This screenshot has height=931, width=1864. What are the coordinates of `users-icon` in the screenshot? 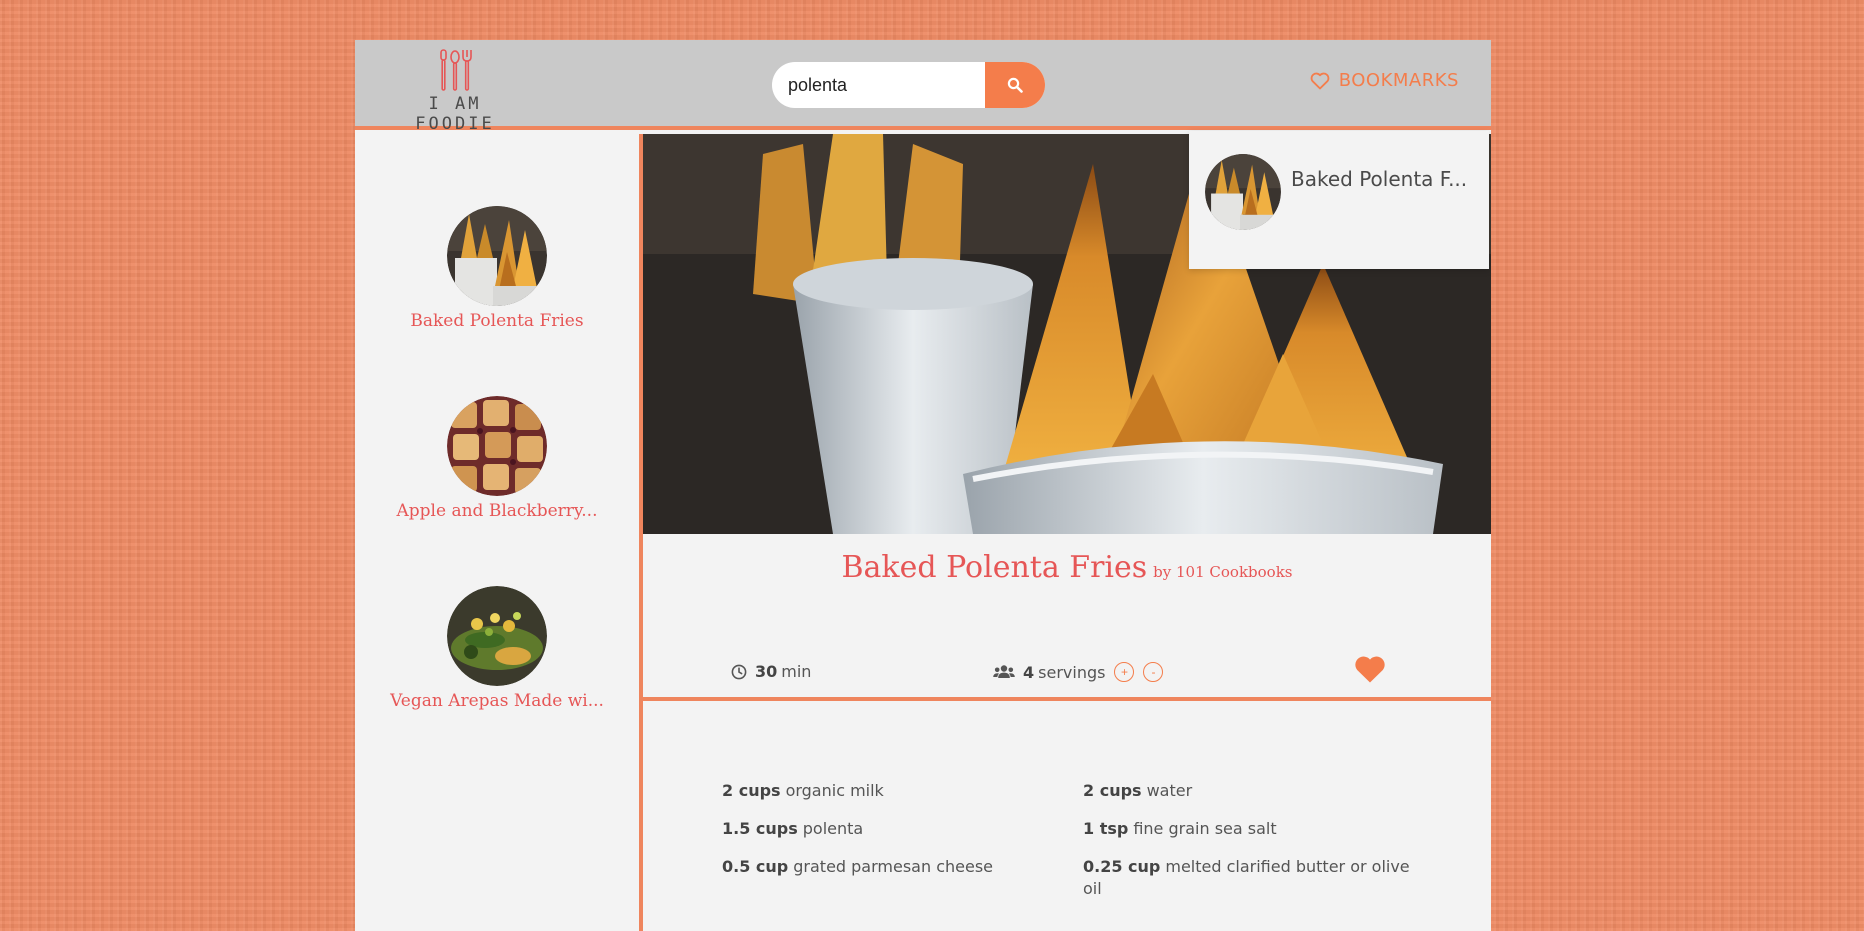 It's located at (1004, 671).